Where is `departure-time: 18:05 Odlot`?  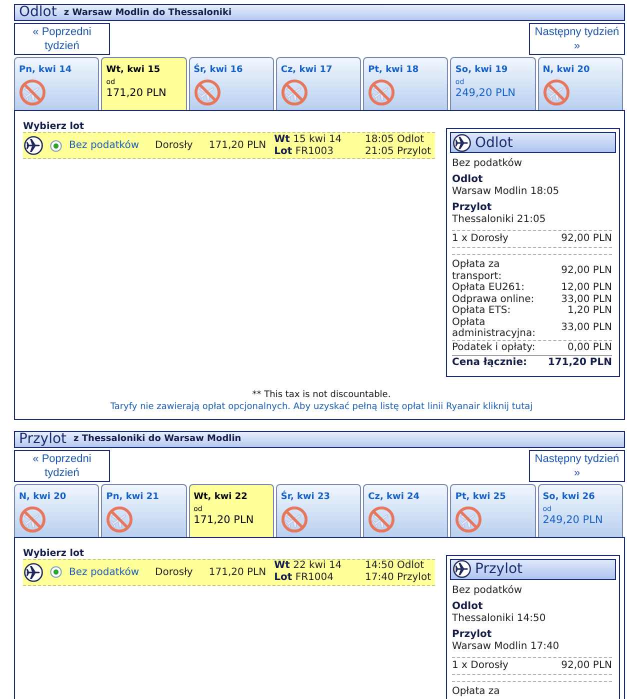
departure-time: 18:05 Odlot is located at coordinates (395, 140).